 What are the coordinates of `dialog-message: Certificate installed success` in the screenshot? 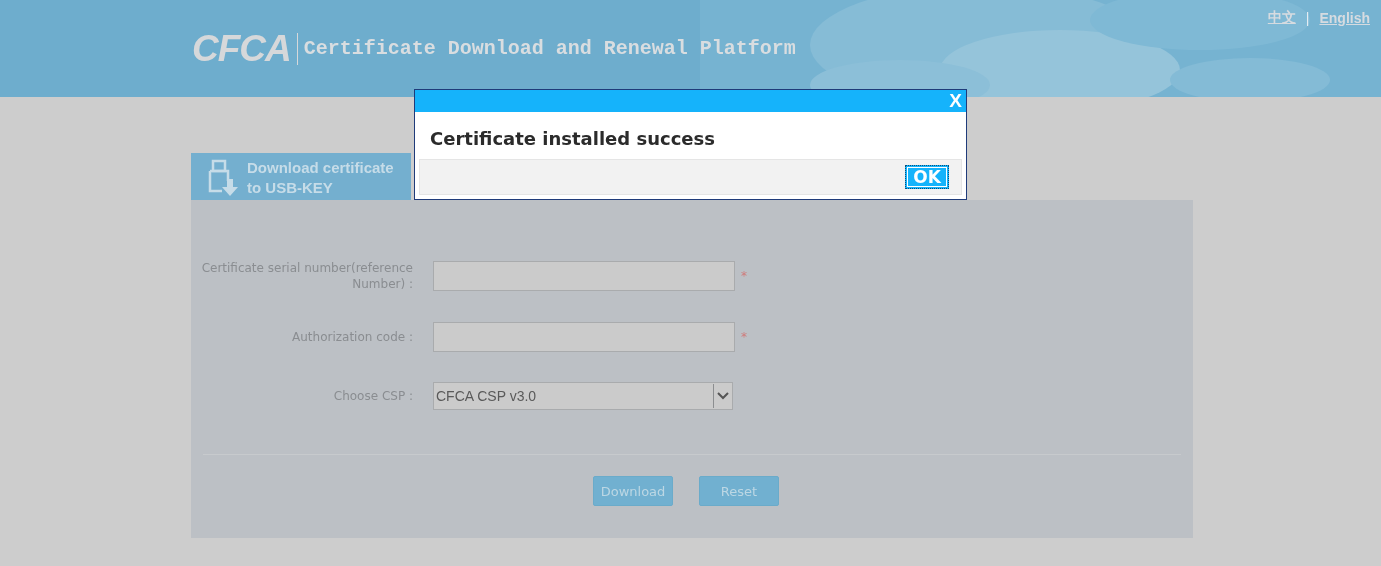 It's located at (572, 139).